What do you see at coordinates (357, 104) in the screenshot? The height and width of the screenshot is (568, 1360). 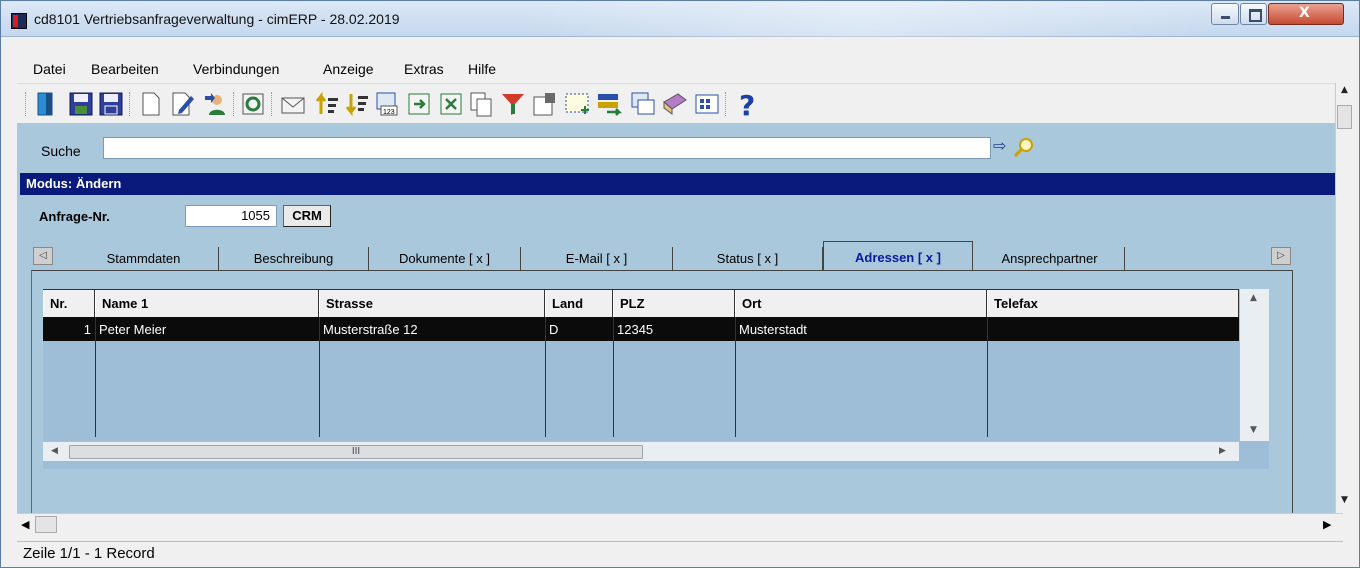 I see `sort-descending-icon` at bounding box center [357, 104].